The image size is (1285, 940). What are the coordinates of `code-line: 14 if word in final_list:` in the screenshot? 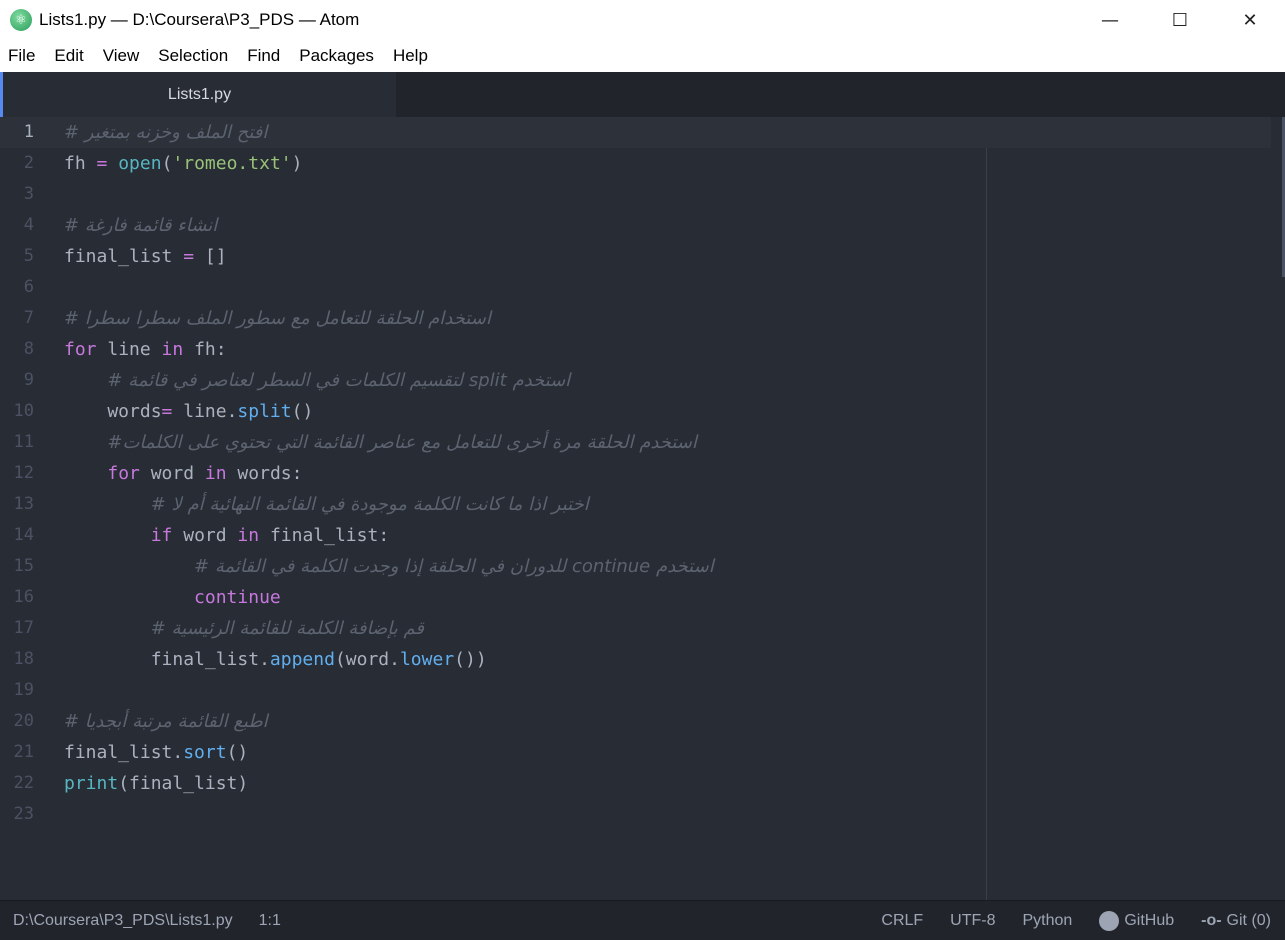 It's located at (635, 535).